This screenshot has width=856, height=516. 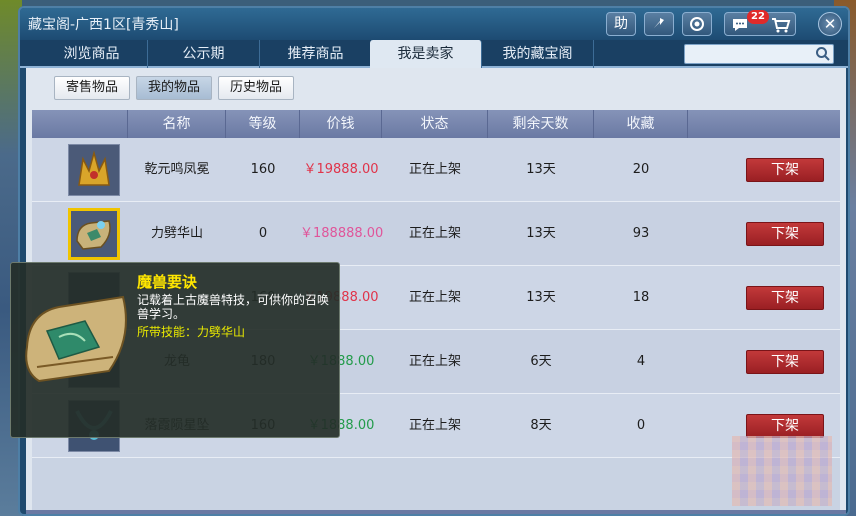 I want to click on header-level: 等级, so click(x=263, y=124).